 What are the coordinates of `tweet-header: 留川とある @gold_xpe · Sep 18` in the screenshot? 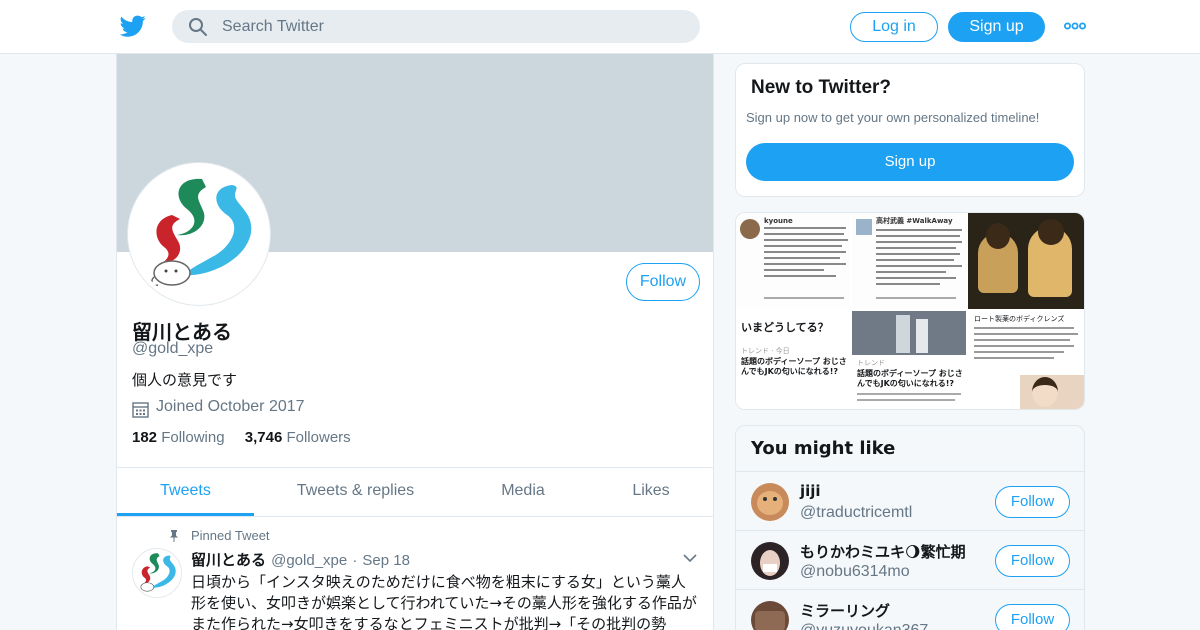 It's located at (300, 559).